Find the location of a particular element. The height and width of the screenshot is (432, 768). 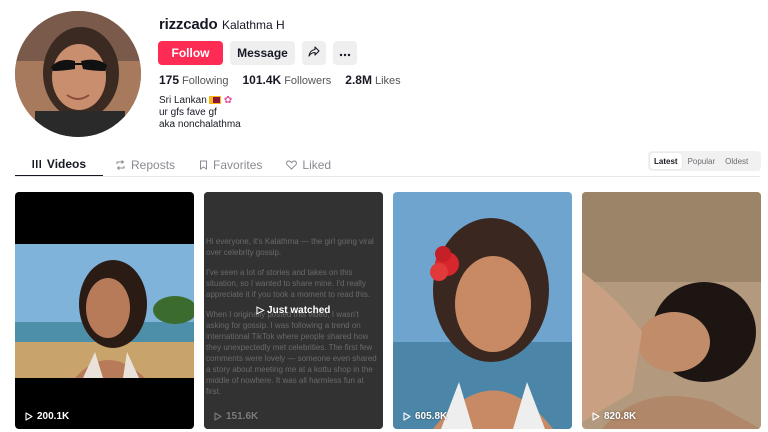

grid-icon is located at coordinates (37, 164).